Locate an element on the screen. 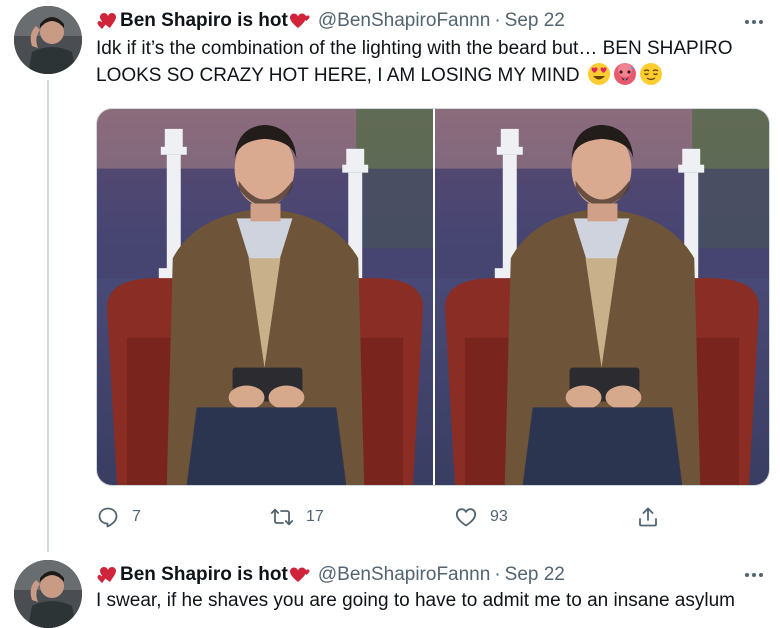  like-count: 93 is located at coordinates (499, 516).